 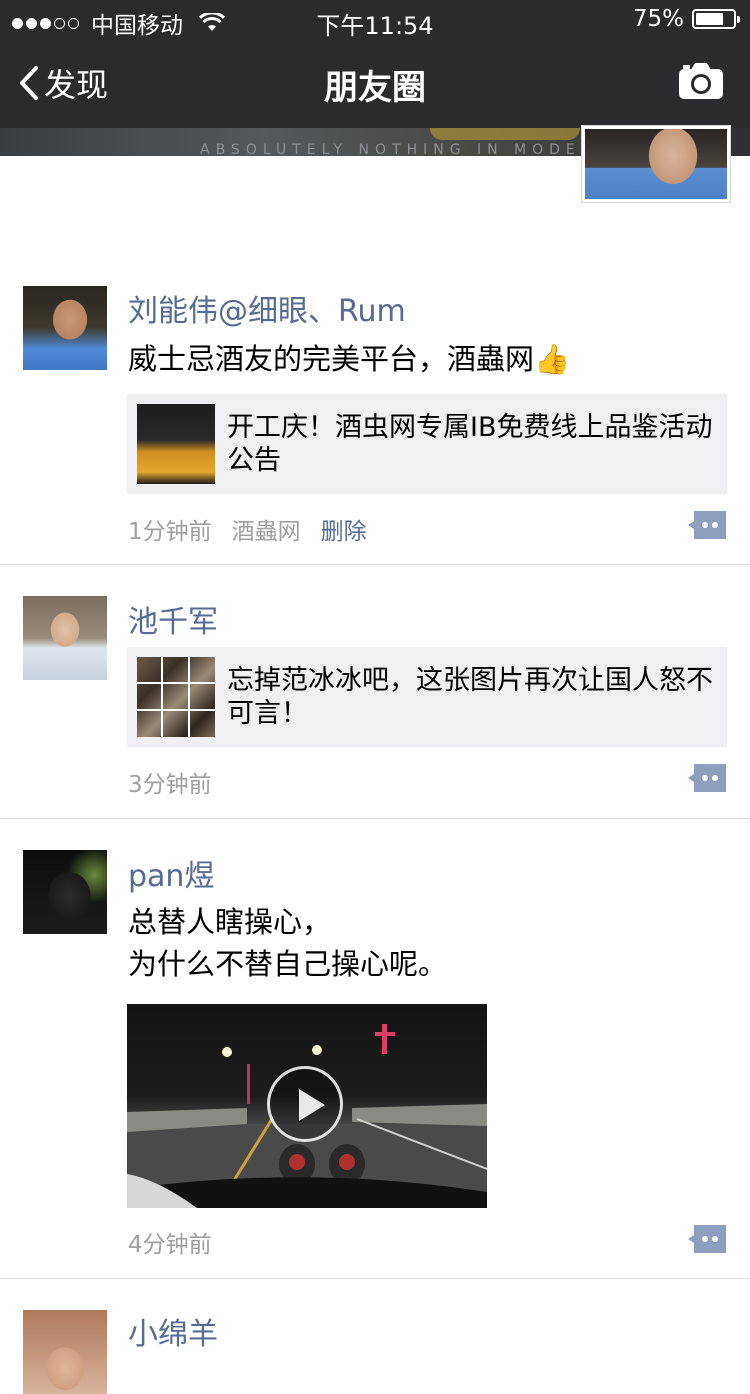 I want to click on post-author: 刘能伟@细眼、Rum, so click(x=267, y=308).